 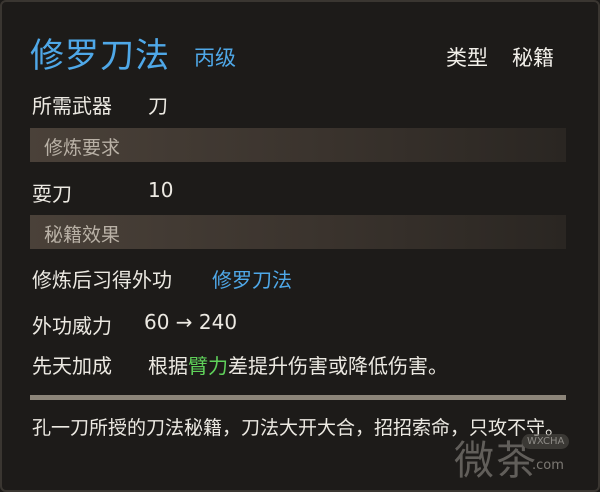 I want to click on watermark-badge: WXCHA, so click(x=546, y=441).